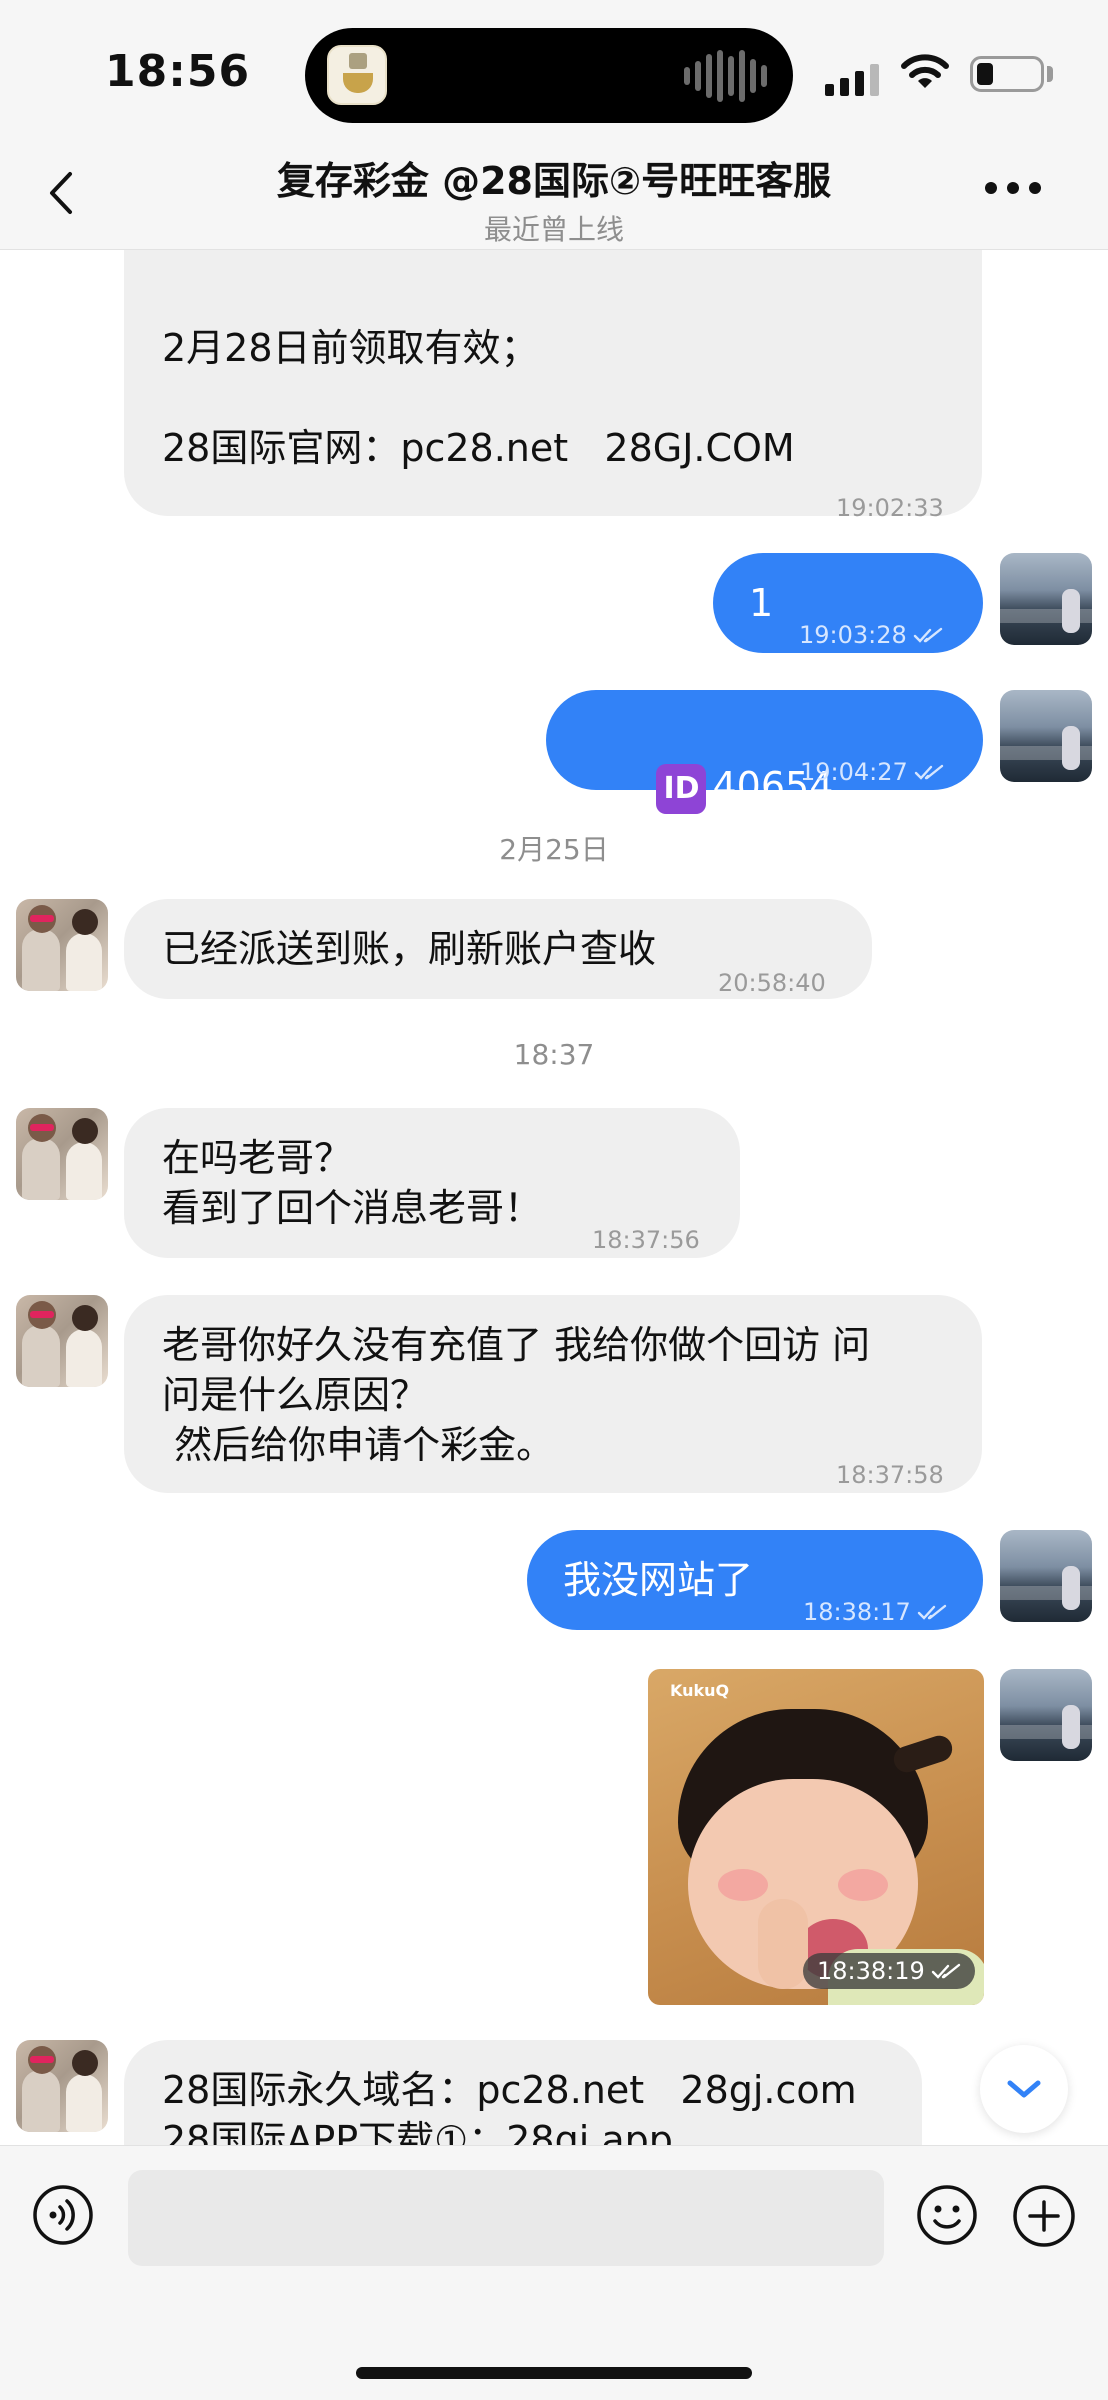 The height and width of the screenshot is (2400, 1108). What do you see at coordinates (1044, 2216) in the screenshot?
I see `attach-plus-button` at bounding box center [1044, 2216].